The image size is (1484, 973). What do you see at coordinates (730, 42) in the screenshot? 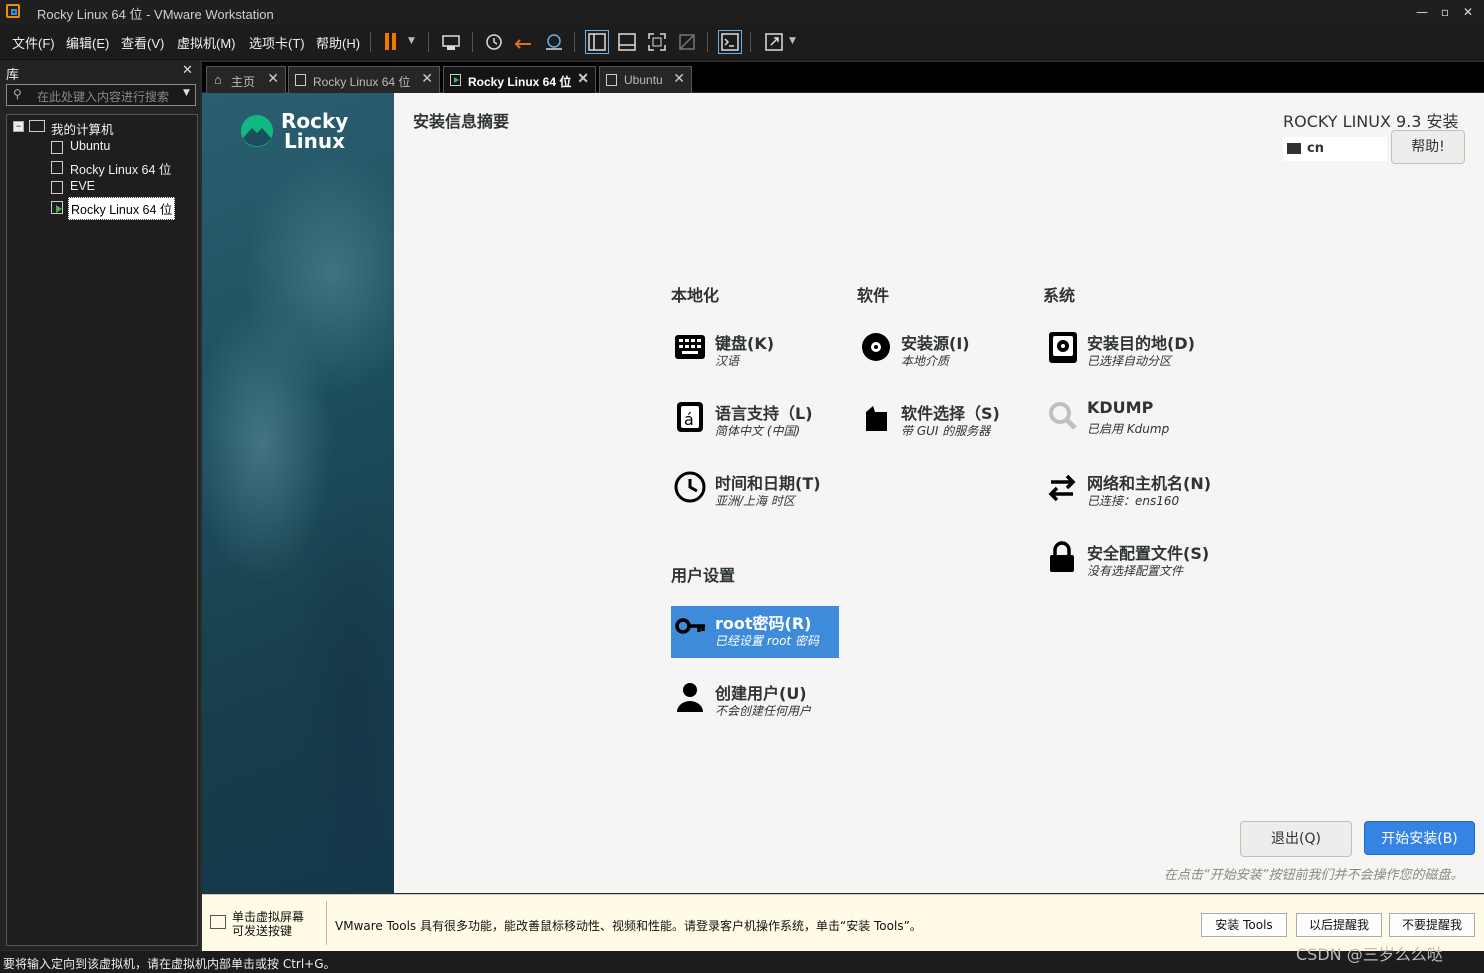
I see `console-view-icon` at bounding box center [730, 42].